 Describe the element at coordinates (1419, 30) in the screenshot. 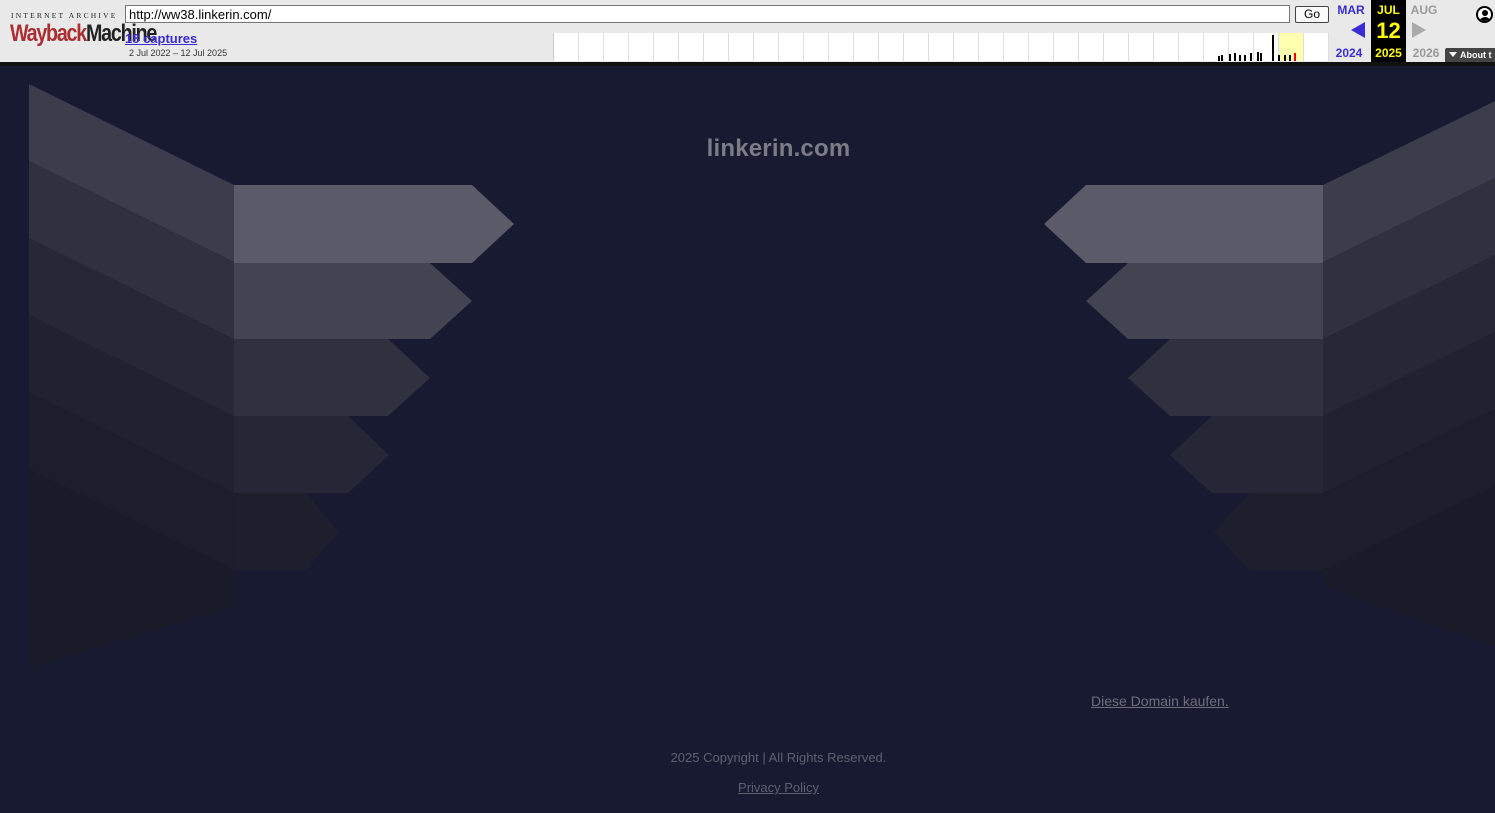

I see `triangle-right-icon` at that location.